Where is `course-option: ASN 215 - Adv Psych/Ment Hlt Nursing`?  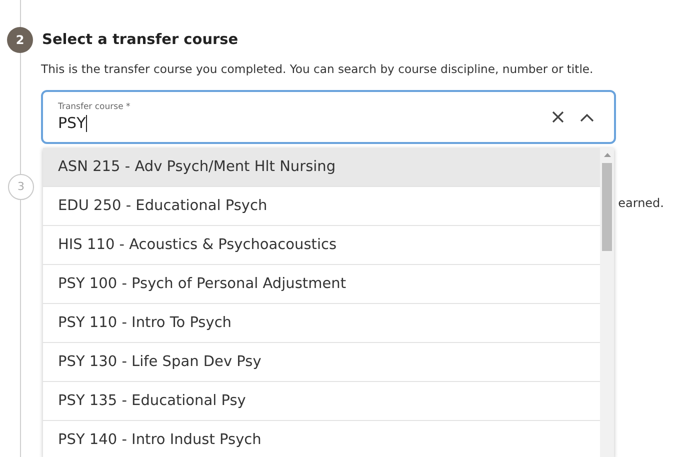 course-option: ASN 215 - Adv Psych/Ment Hlt Nursing is located at coordinates (321, 167).